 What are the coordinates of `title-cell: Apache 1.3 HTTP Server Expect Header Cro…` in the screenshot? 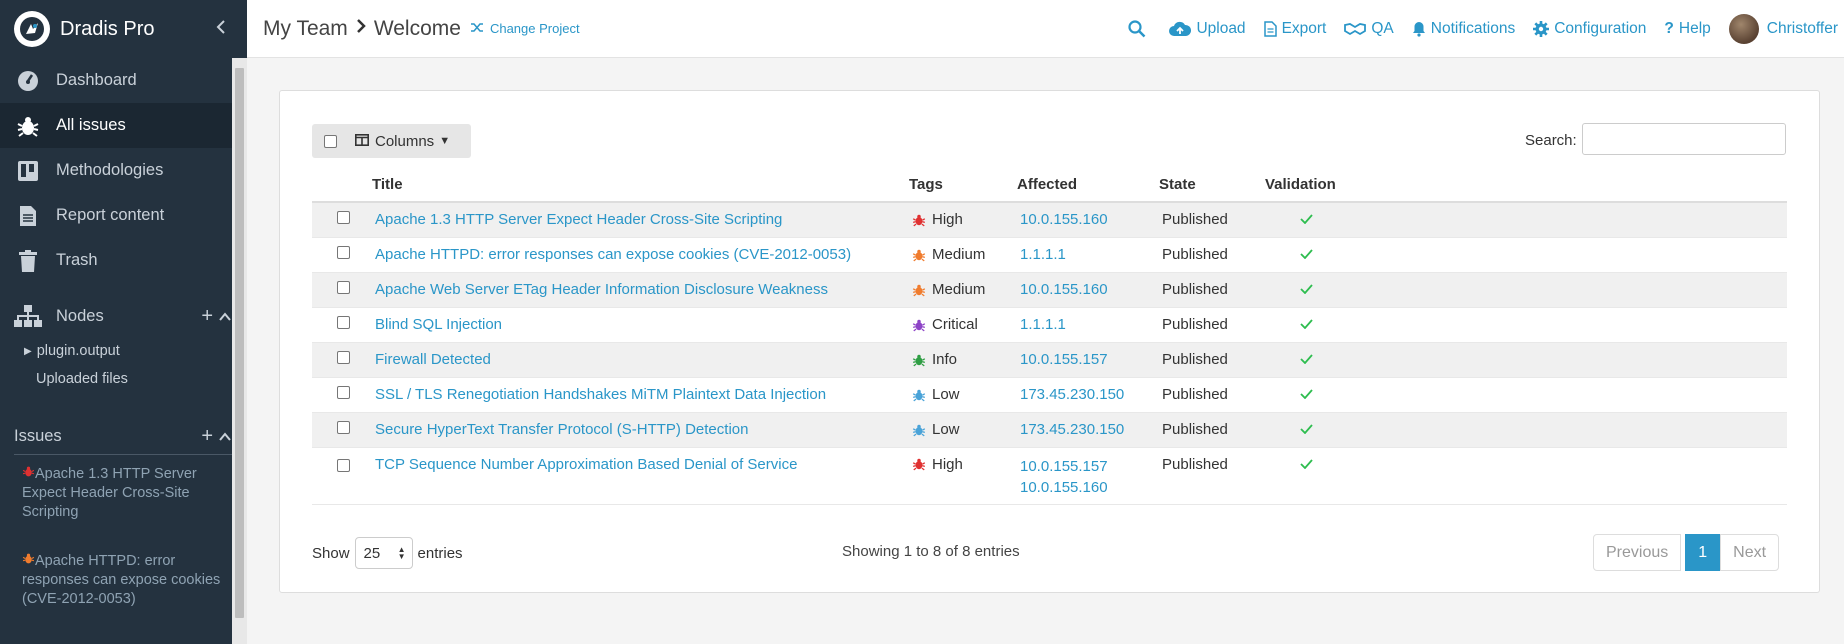 It's located at (640, 220).